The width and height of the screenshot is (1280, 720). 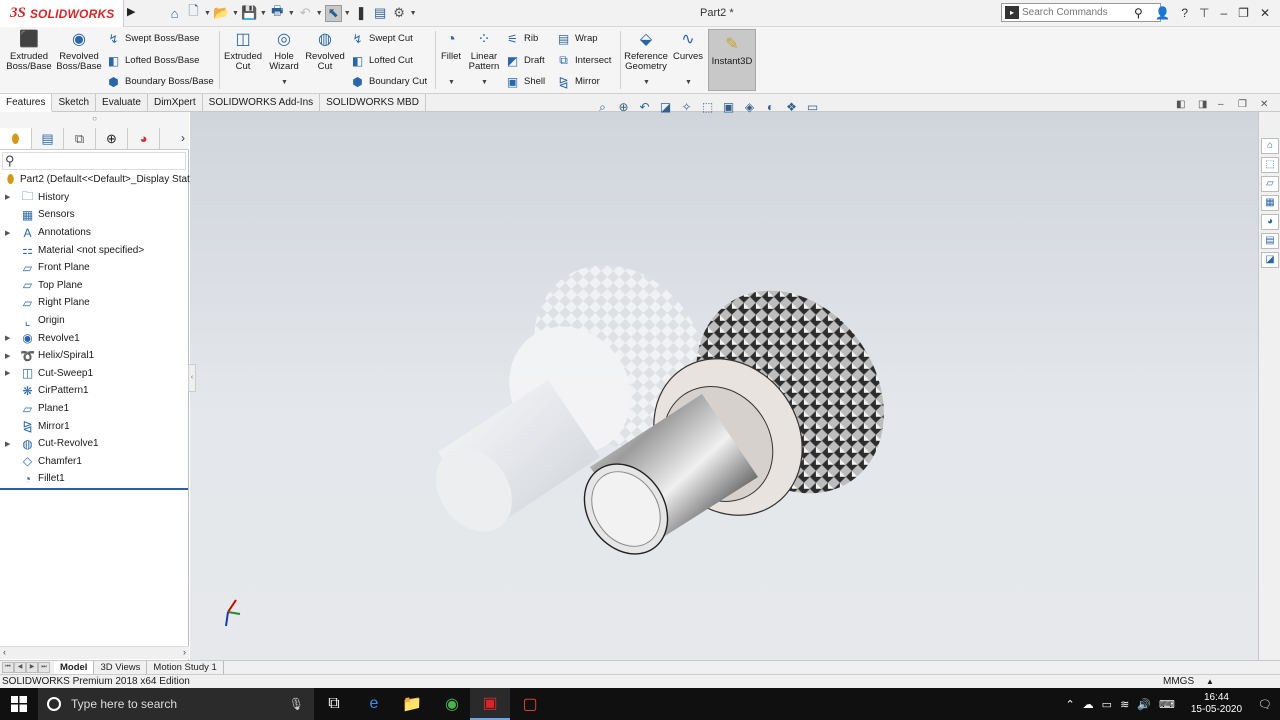 I want to click on open-dropdown-icon: ▼, so click(x=235, y=13).